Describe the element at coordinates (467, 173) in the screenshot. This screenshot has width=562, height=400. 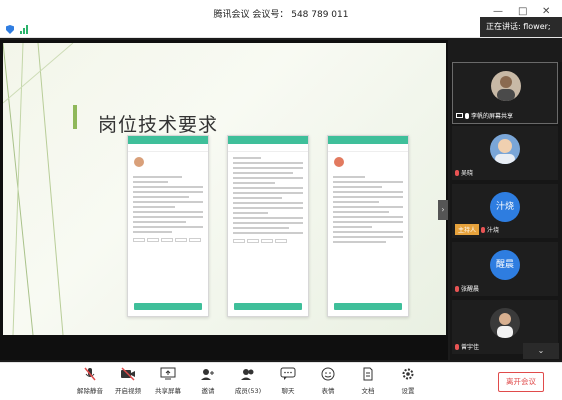
I see `participant-name: 吴晓` at that location.